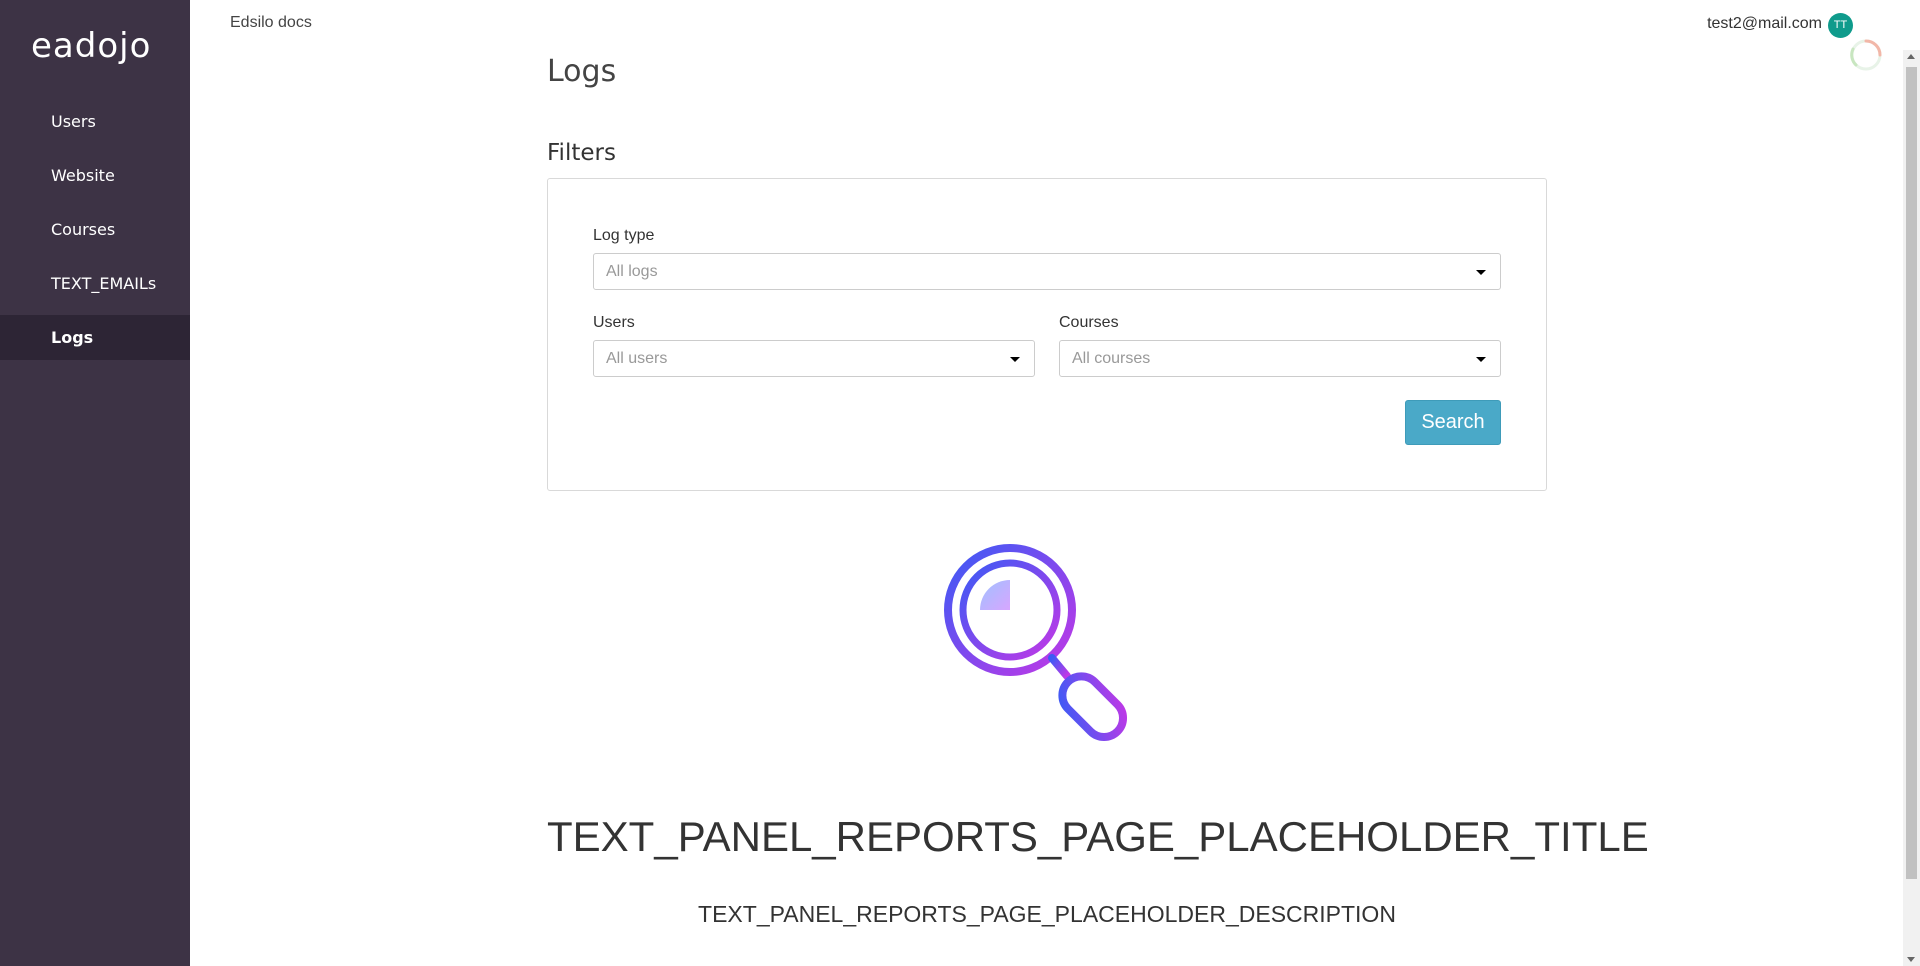 Image resolution: width=1920 pixels, height=966 pixels. Describe the element at coordinates (1911, 473) in the screenshot. I see `scrollbar-thumb` at that location.